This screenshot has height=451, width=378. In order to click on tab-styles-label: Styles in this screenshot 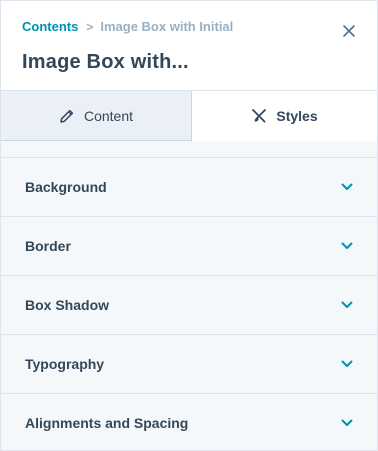, I will do `click(297, 116)`.